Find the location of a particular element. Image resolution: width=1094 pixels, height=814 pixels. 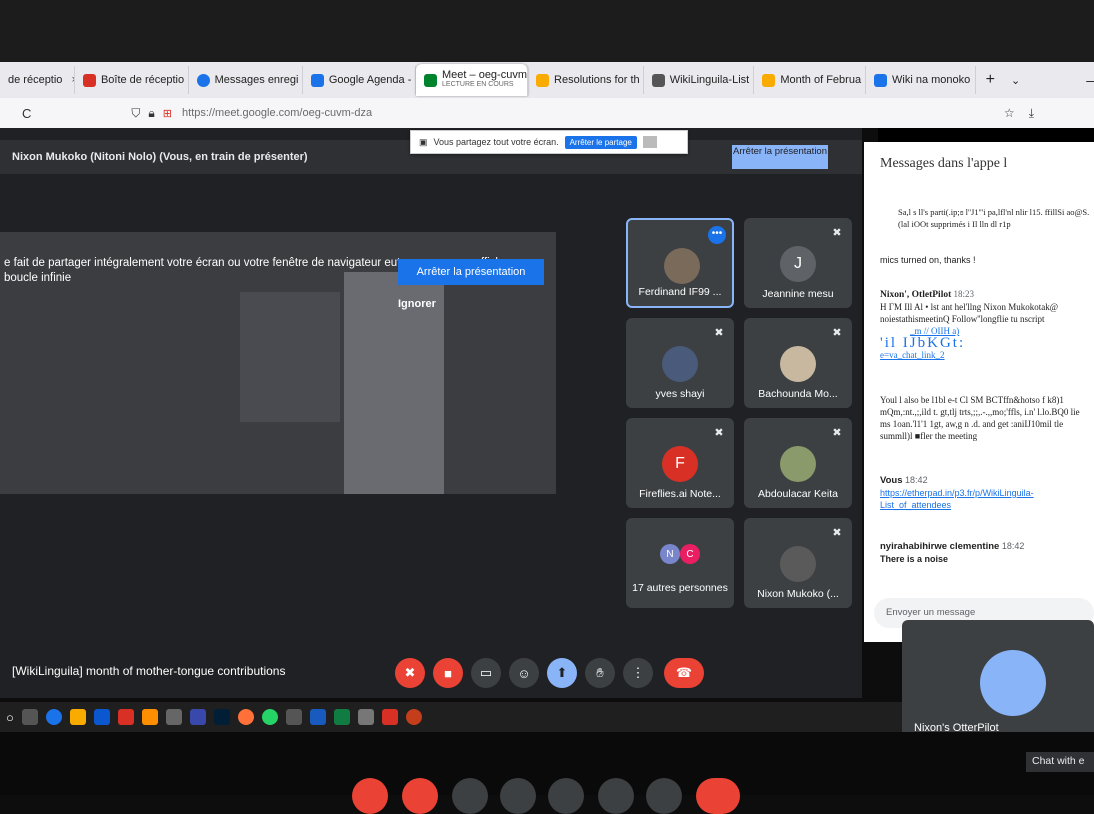

meet-icon is located at coordinates (431, 80).